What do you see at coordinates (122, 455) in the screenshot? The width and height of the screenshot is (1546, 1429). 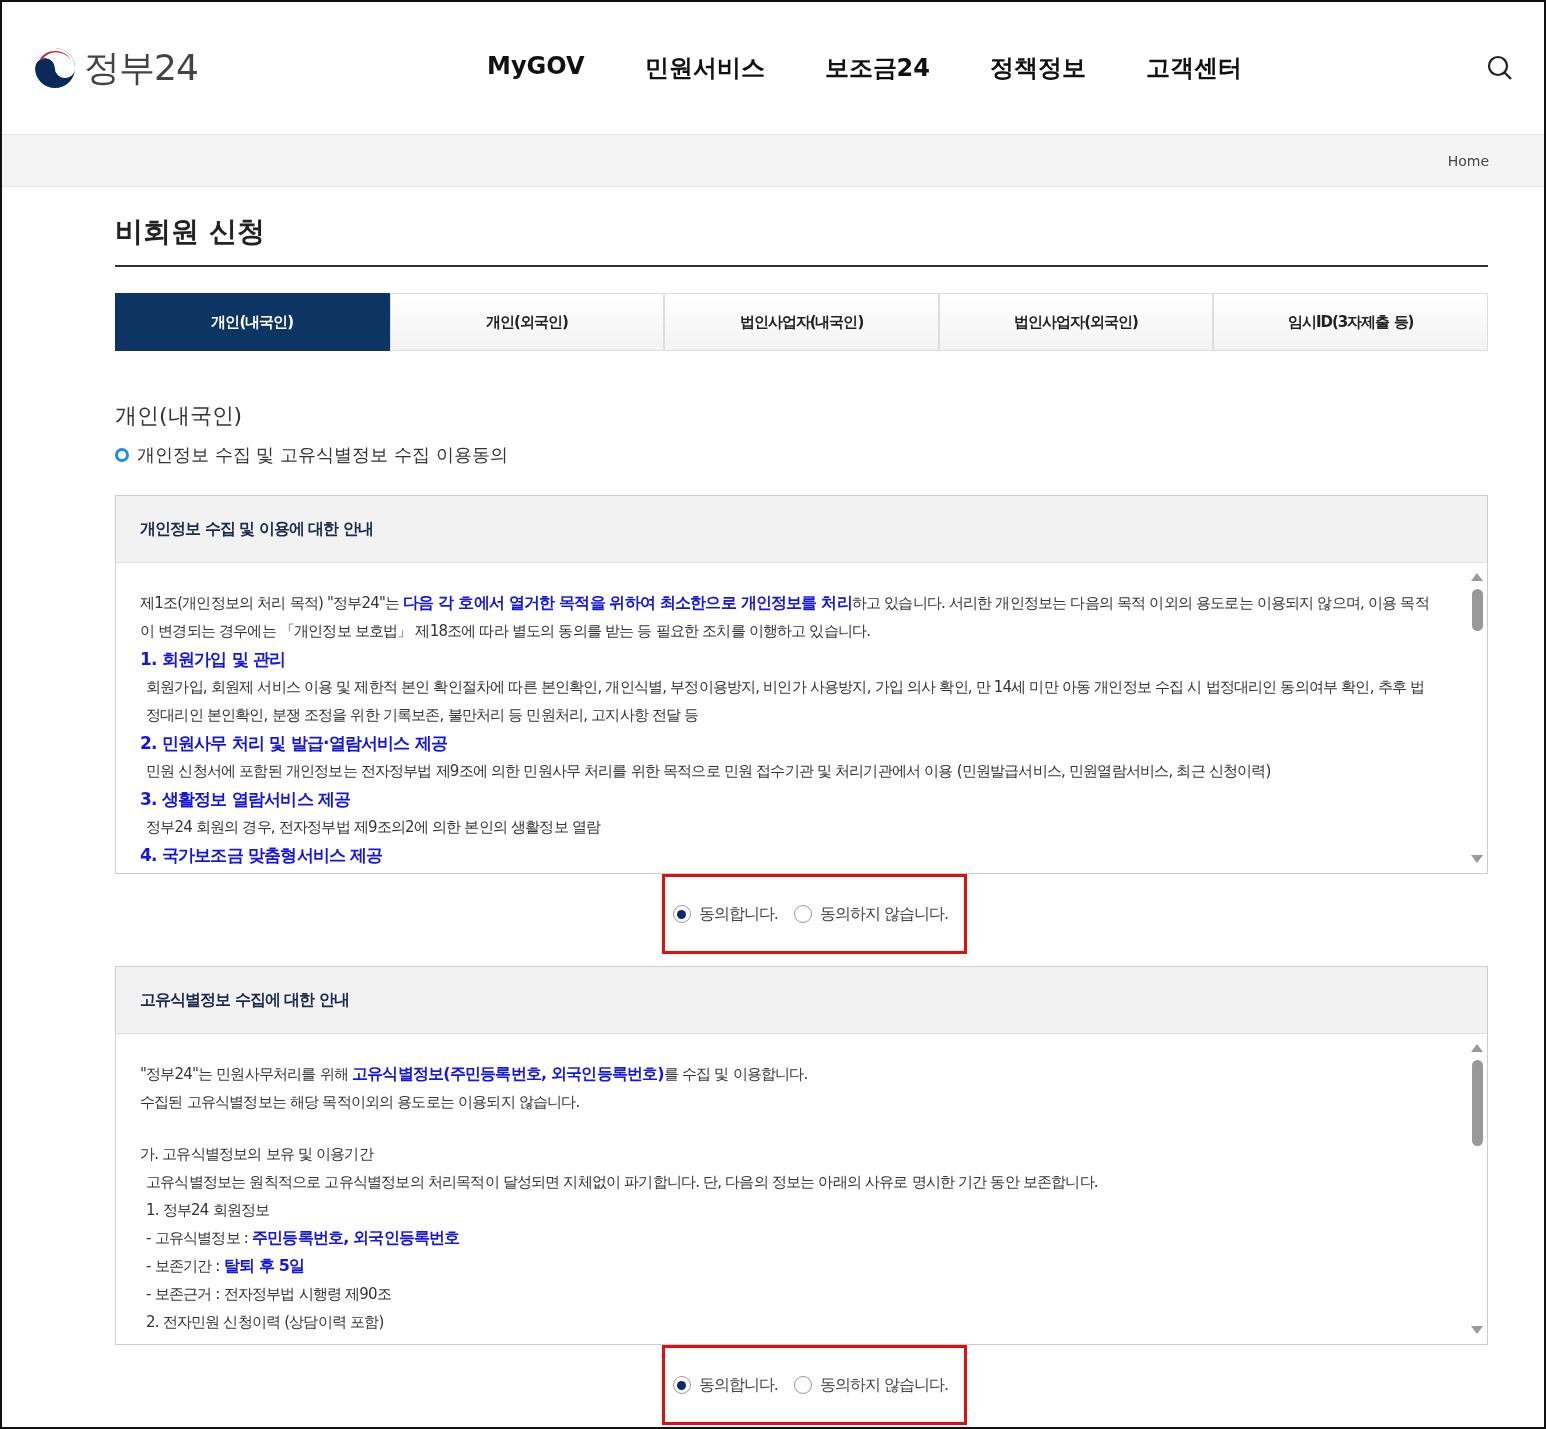 I see `bullet-icon` at bounding box center [122, 455].